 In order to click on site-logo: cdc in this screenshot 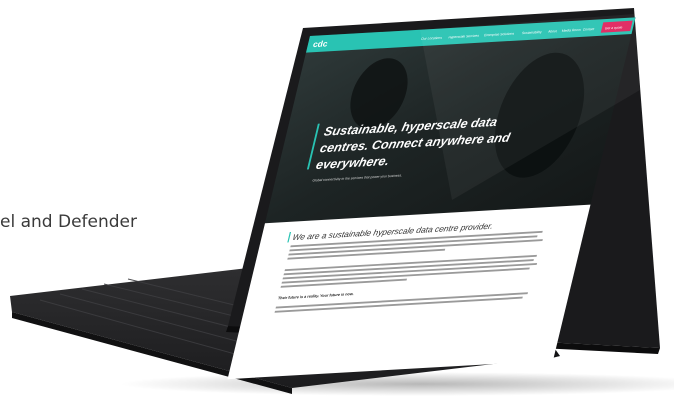, I will do `click(320, 43)`.